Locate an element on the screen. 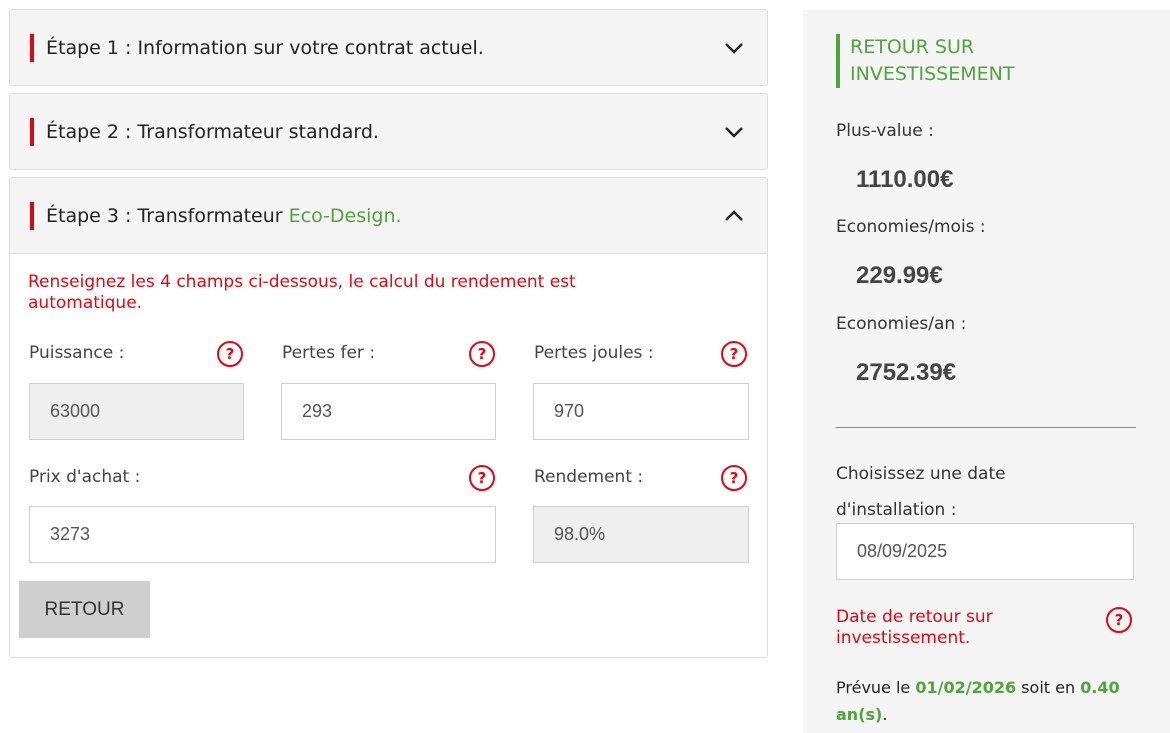  step-2-panel: Étape 2 : Transformateur standard. is located at coordinates (388, 131).